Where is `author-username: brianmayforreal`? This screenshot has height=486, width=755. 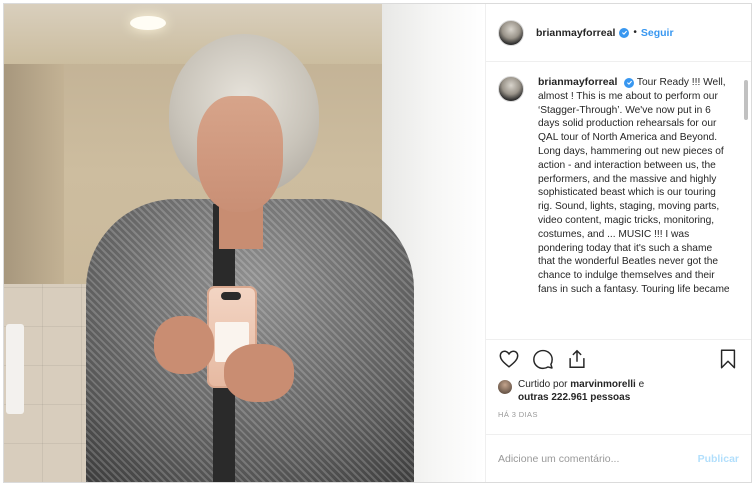 author-username: brianmayforreal is located at coordinates (575, 33).